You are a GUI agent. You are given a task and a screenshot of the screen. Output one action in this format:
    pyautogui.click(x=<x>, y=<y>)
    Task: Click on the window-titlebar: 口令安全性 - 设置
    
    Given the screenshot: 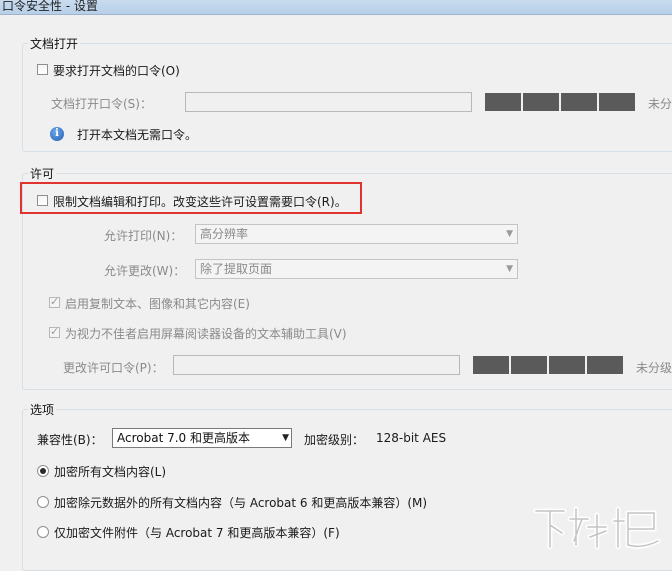 What is the action you would take?
    pyautogui.click(x=336, y=7)
    